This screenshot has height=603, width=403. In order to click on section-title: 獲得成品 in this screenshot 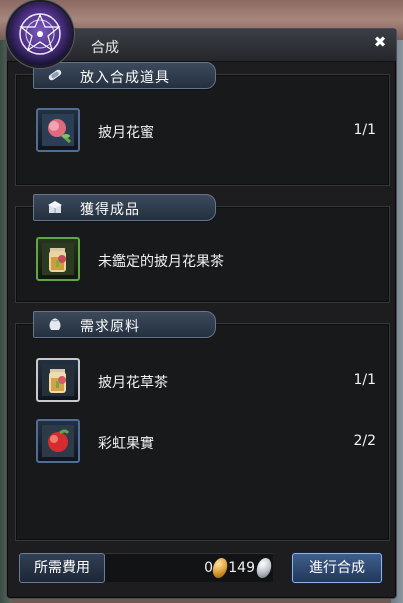, I will do `click(110, 210)`.